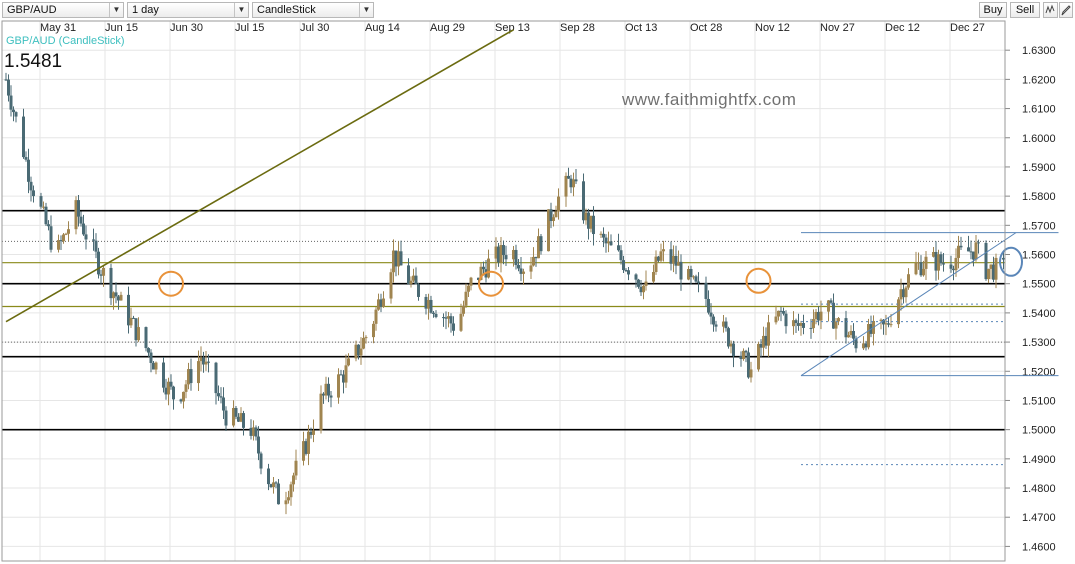 The width and height of the screenshot is (1075, 564). I want to click on legend-series-label: GBP/AUD (CandleStick), so click(65, 41).